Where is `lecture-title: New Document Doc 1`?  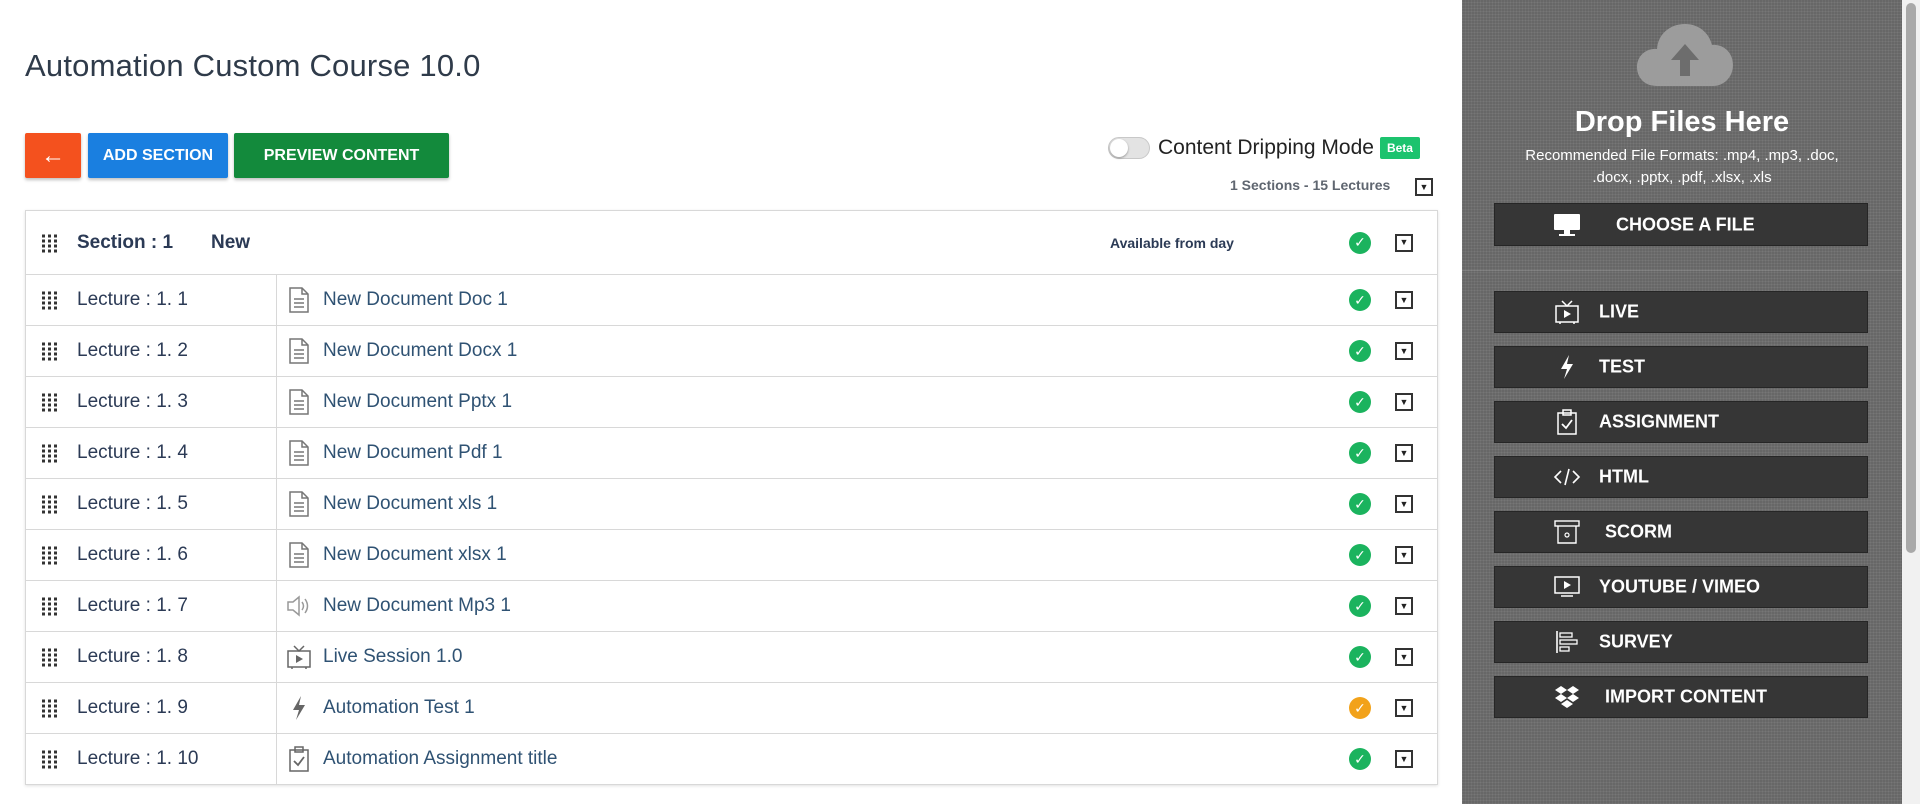 lecture-title: New Document Doc 1 is located at coordinates (415, 300).